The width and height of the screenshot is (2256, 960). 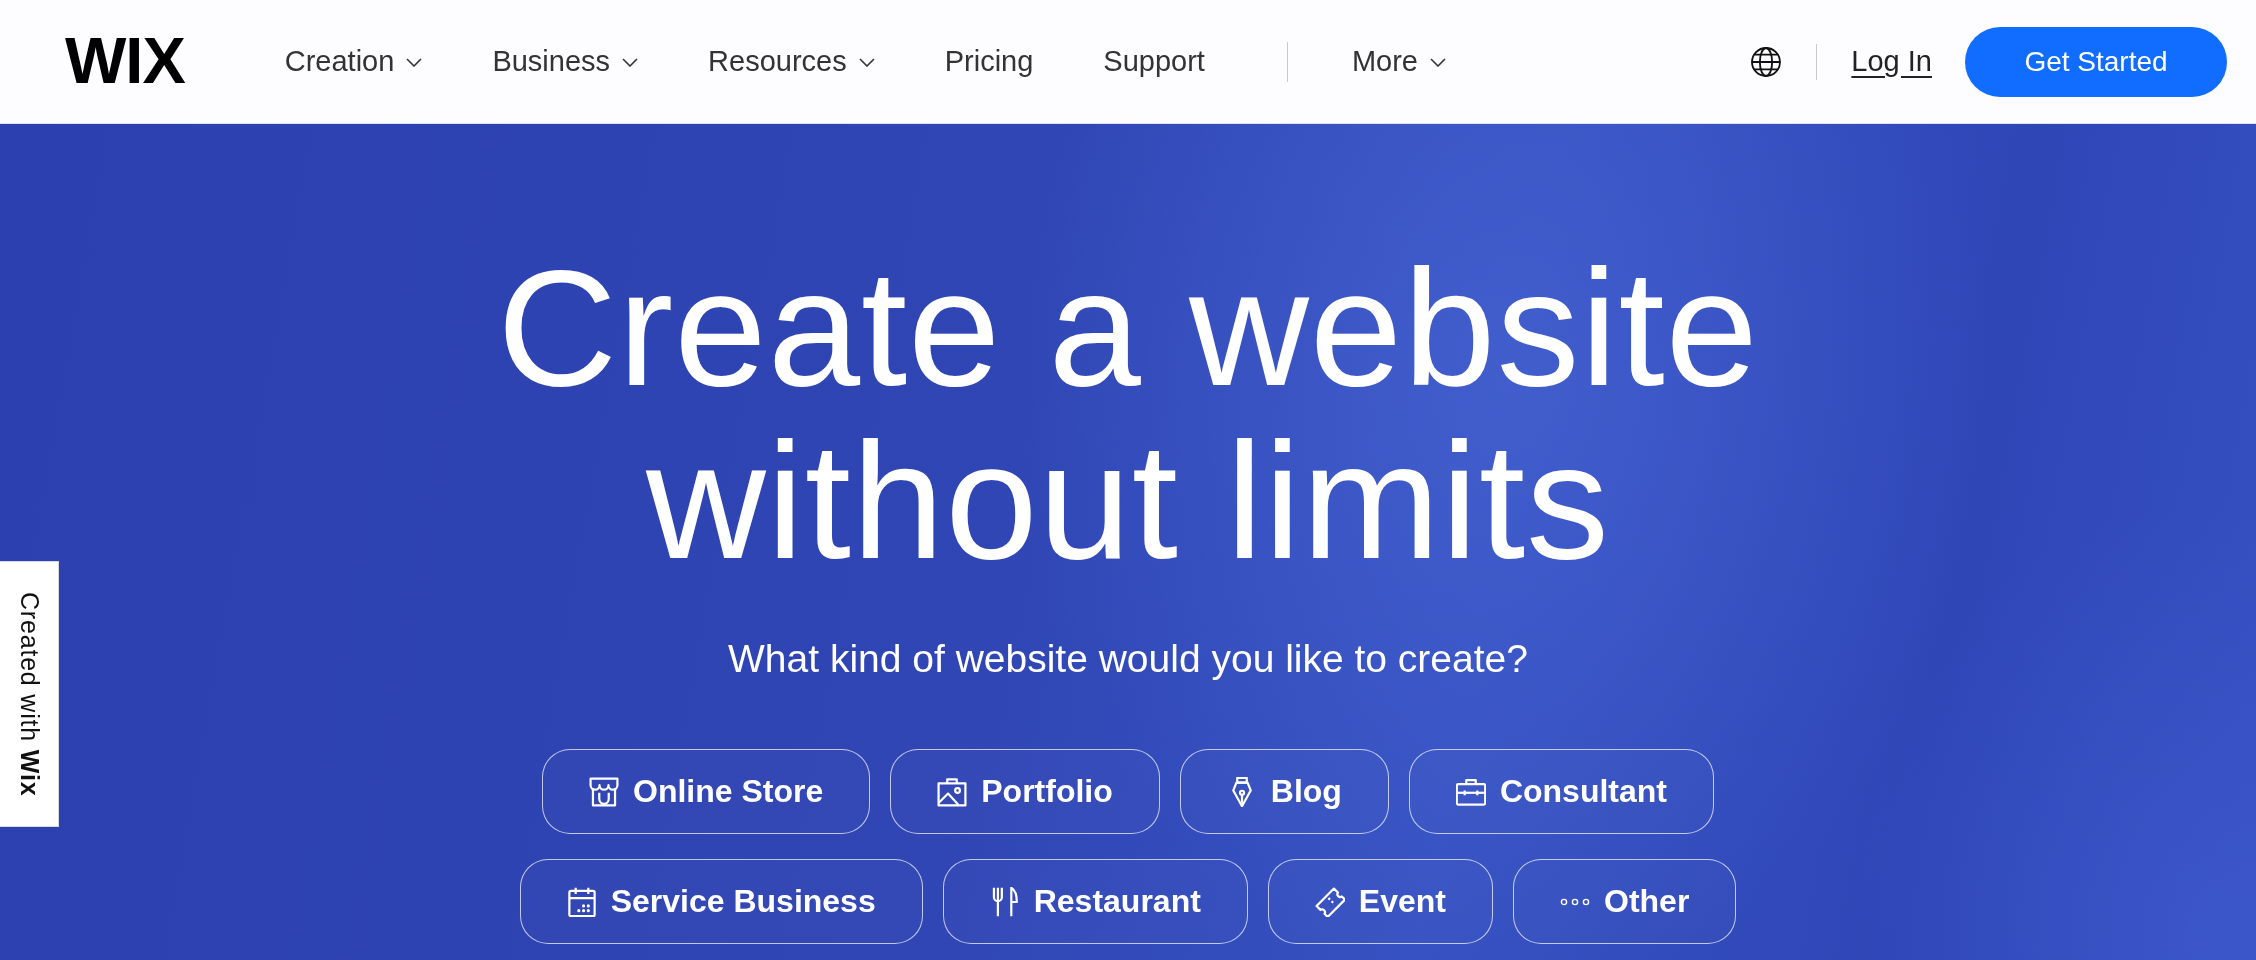 What do you see at coordinates (1625, 901) in the screenshot?
I see `site-type-button: Other` at bounding box center [1625, 901].